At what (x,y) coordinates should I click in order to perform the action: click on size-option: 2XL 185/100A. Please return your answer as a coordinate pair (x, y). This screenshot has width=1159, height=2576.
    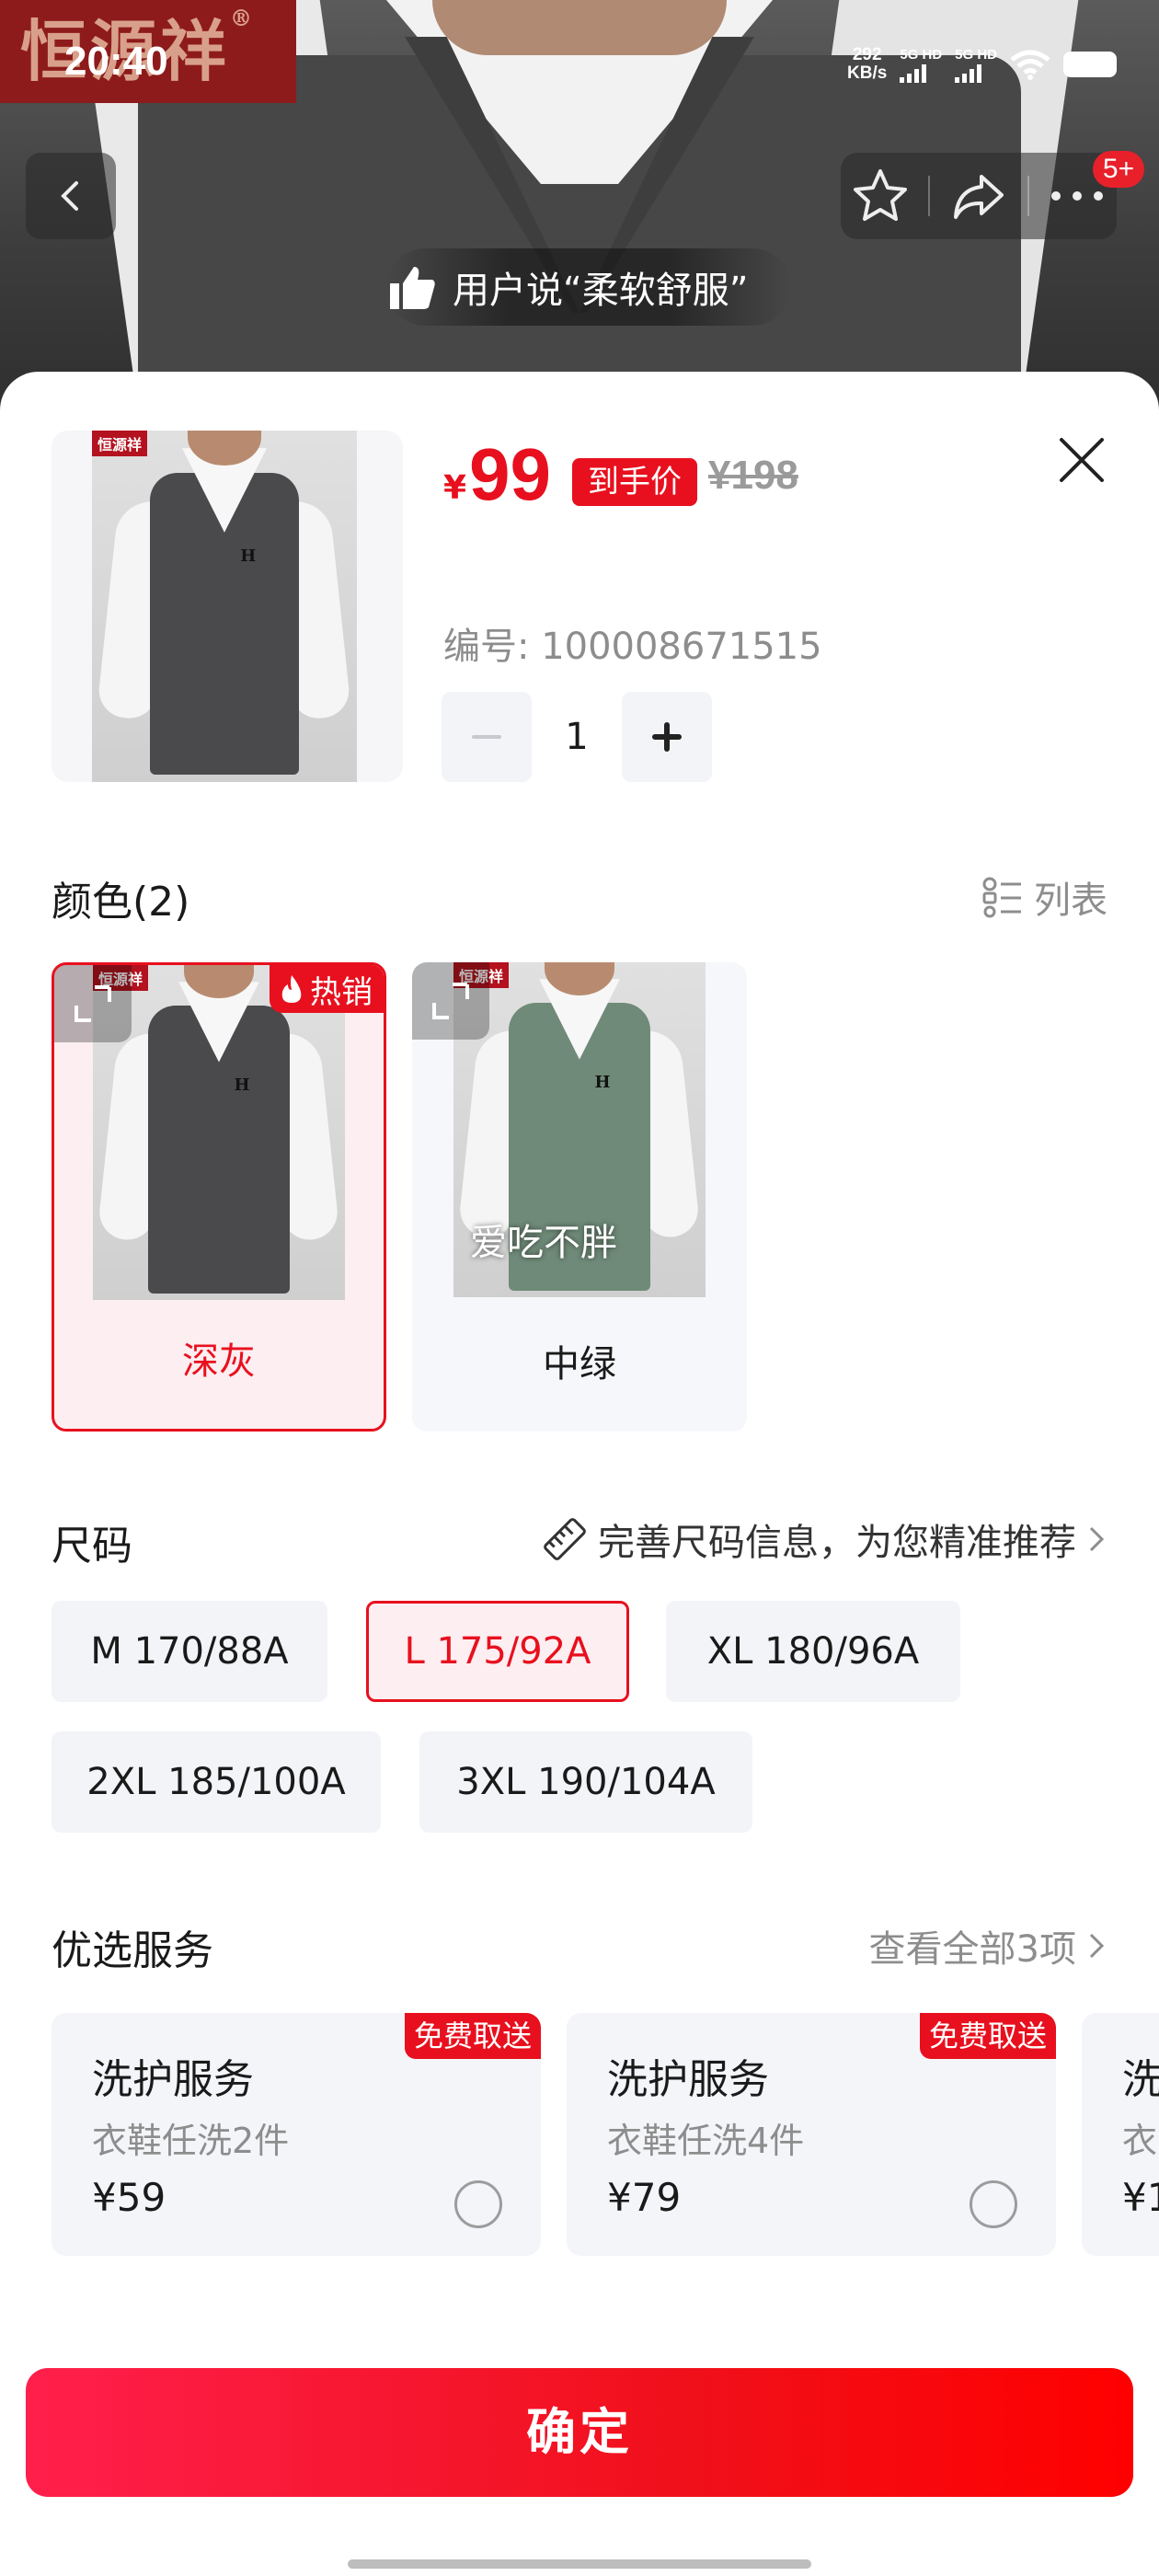
    Looking at the image, I should click on (216, 1782).